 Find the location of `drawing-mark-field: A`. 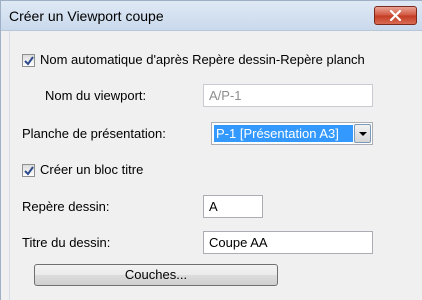

drawing-mark-field: A is located at coordinates (233, 206).